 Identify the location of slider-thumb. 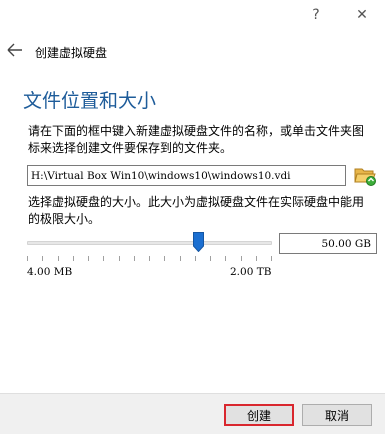
(198, 242).